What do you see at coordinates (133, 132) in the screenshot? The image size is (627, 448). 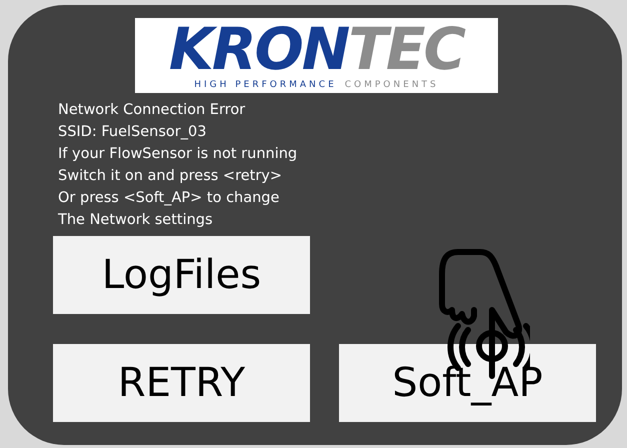 I see `message-line: SSID: FuelSensor_03` at bounding box center [133, 132].